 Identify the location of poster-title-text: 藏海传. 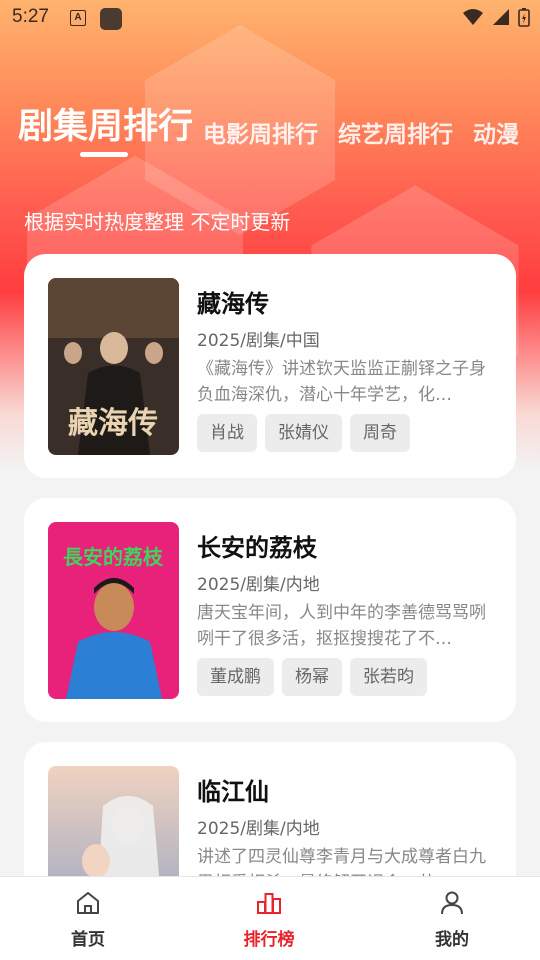
(113, 423).